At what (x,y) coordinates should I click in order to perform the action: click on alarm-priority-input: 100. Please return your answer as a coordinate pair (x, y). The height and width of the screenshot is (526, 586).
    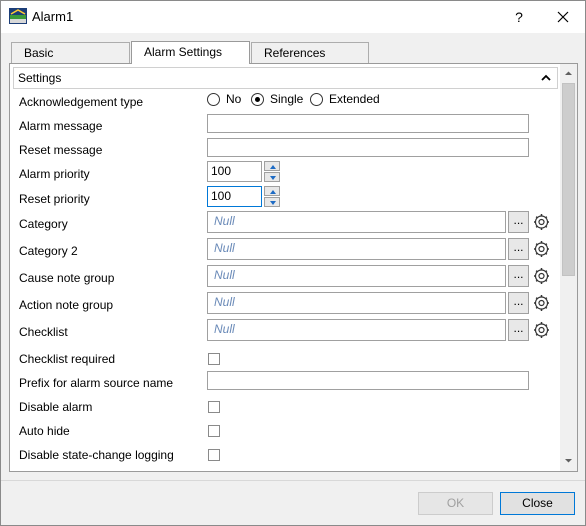
    Looking at the image, I should click on (234, 171).